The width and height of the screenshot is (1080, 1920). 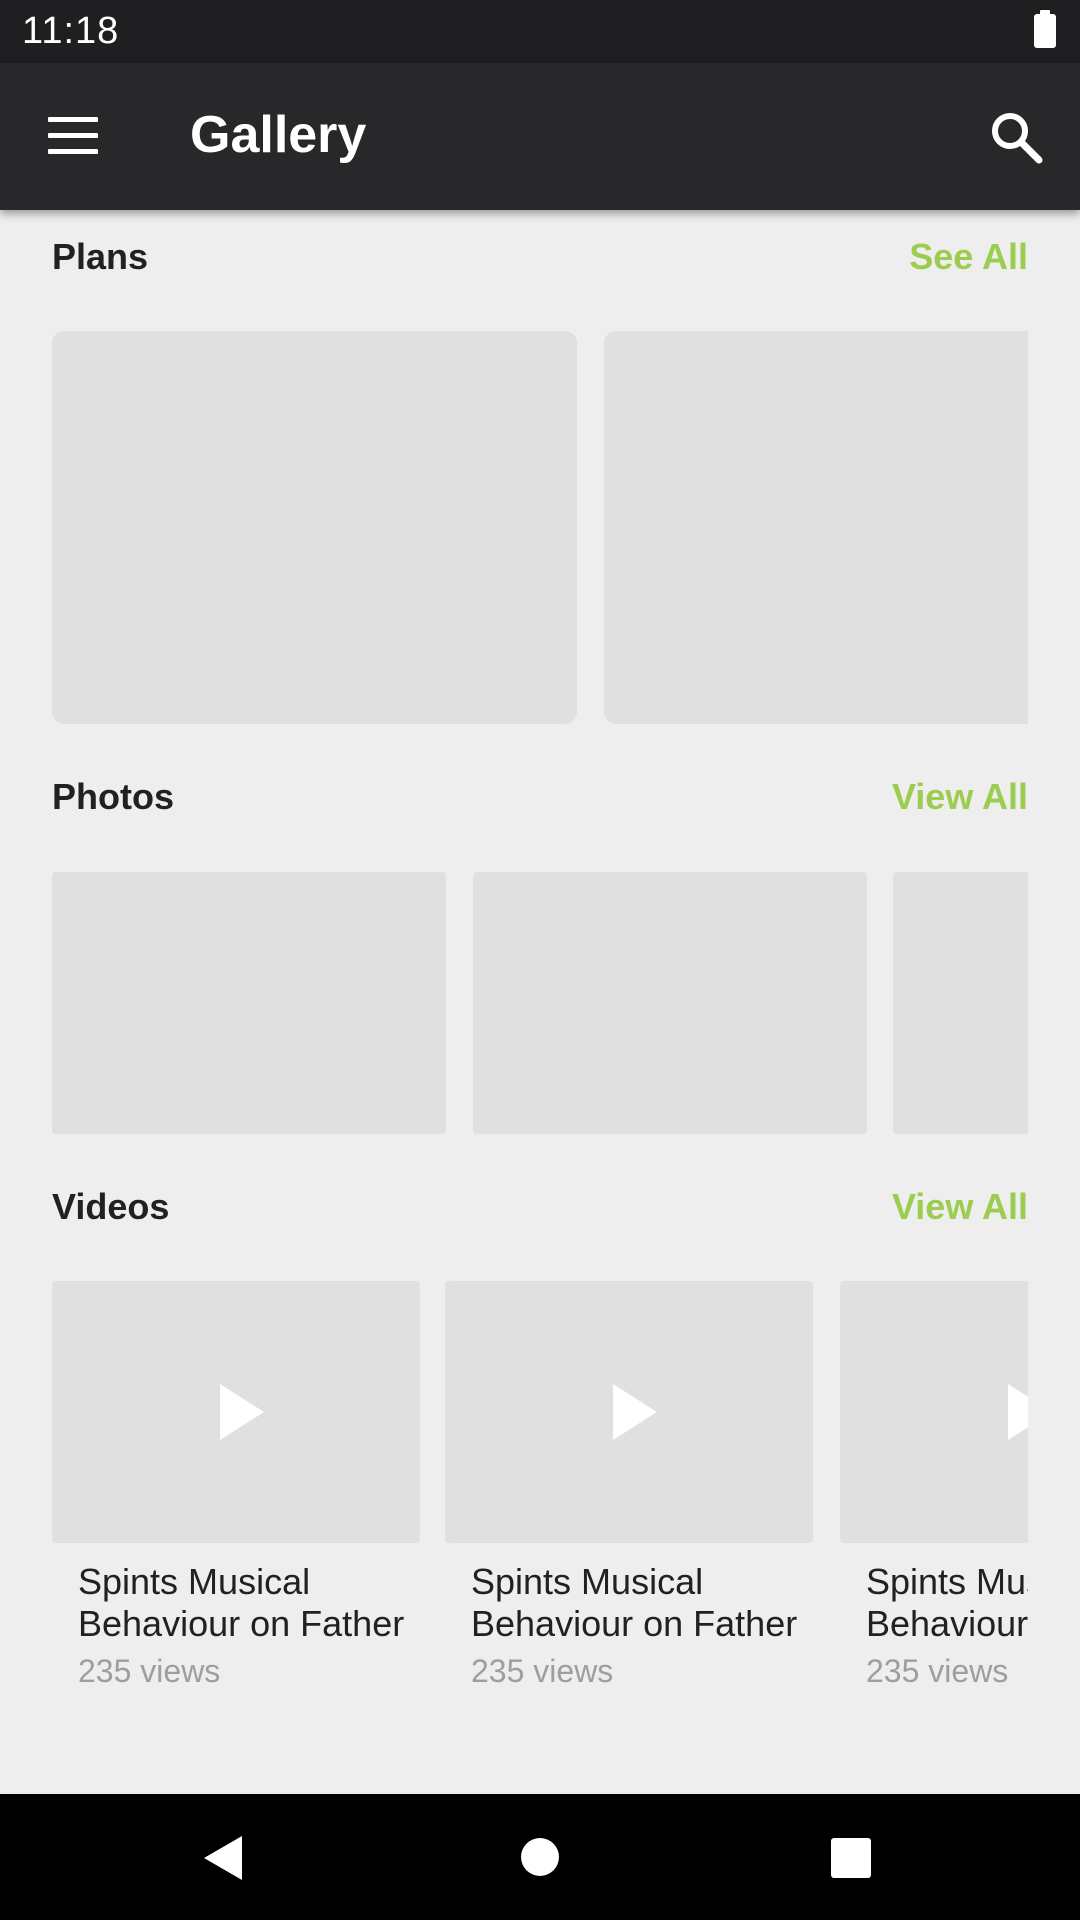 What do you see at coordinates (540, 266) in the screenshot?
I see `plans-section-header: Plans See All` at bounding box center [540, 266].